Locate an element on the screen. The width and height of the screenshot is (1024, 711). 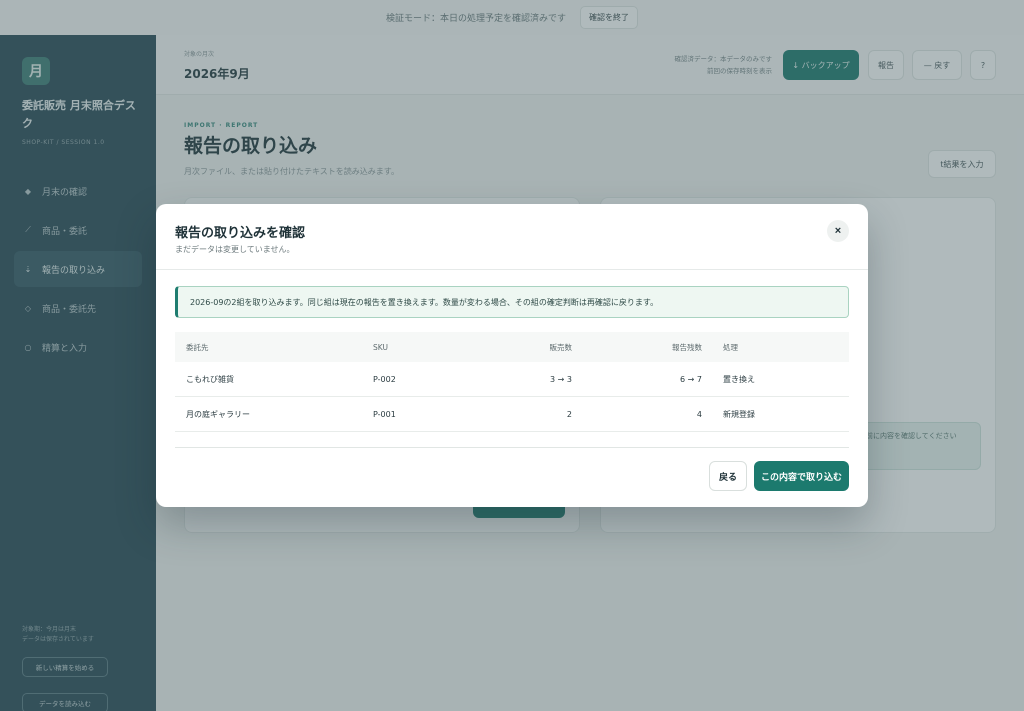
column-header-action: 処理 is located at coordinates (730, 347).